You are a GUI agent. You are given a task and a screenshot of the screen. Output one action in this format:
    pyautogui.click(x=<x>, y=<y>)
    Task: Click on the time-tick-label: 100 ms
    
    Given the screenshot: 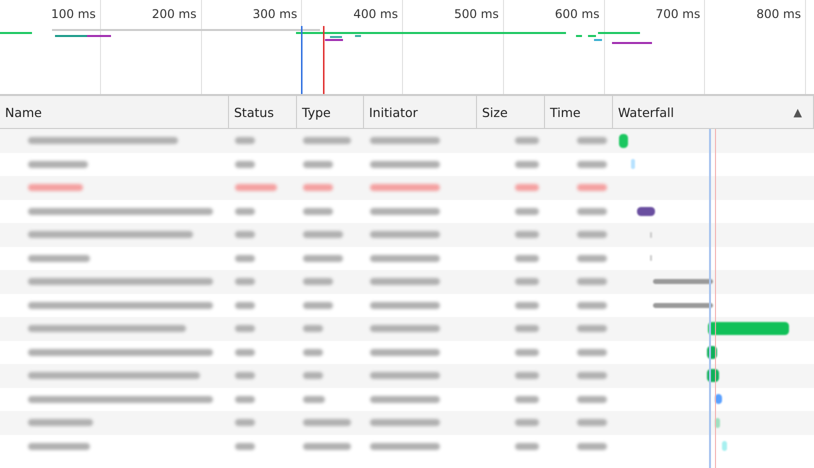 What is the action you would take?
    pyautogui.click(x=73, y=14)
    